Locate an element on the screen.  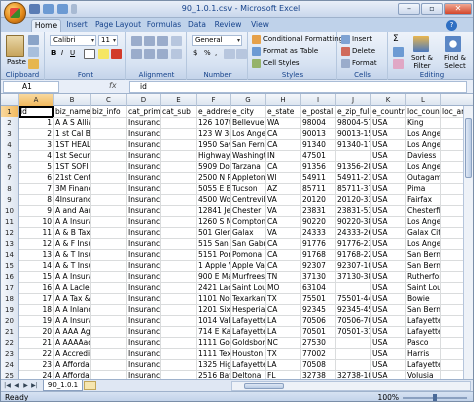
cell: Insurance - Life is located at coordinates (144, 374).